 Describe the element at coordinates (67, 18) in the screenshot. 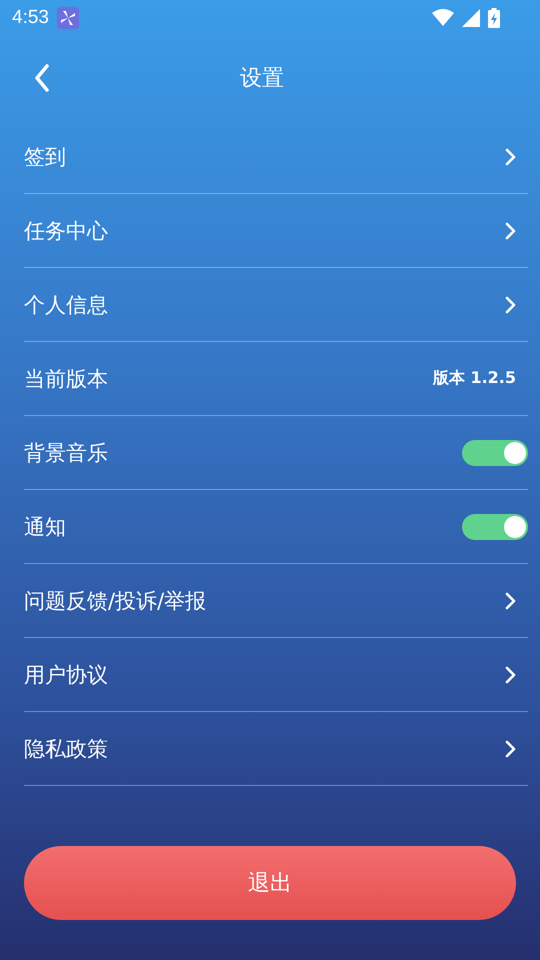

I see `fan-icon` at that location.